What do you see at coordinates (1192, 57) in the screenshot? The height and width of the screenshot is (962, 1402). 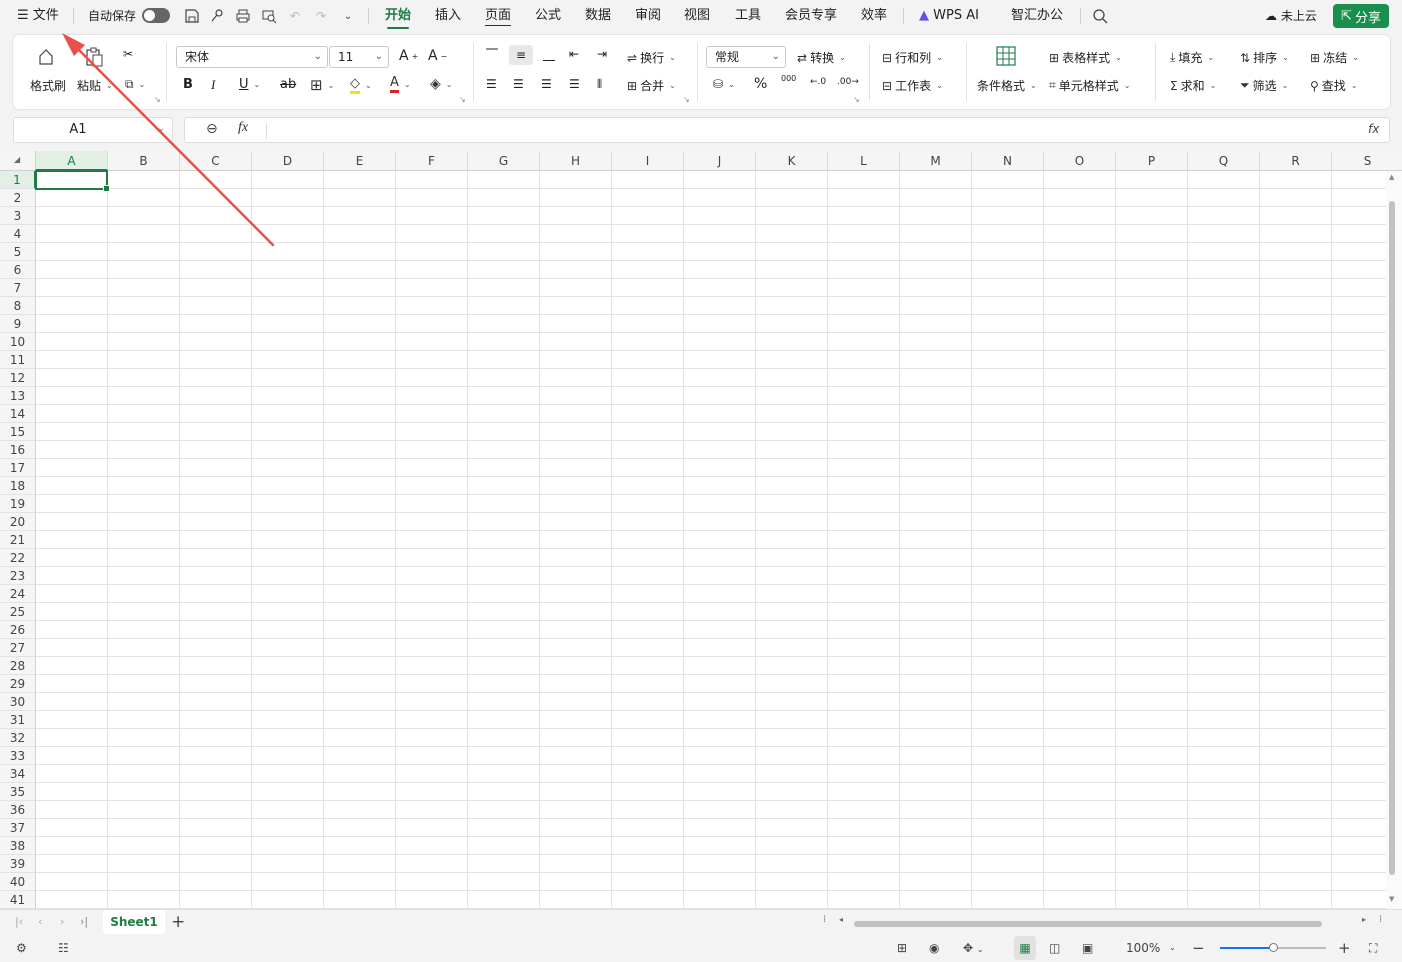 I see `fill-button: ⤓ 填充 ⌄` at bounding box center [1192, 57].